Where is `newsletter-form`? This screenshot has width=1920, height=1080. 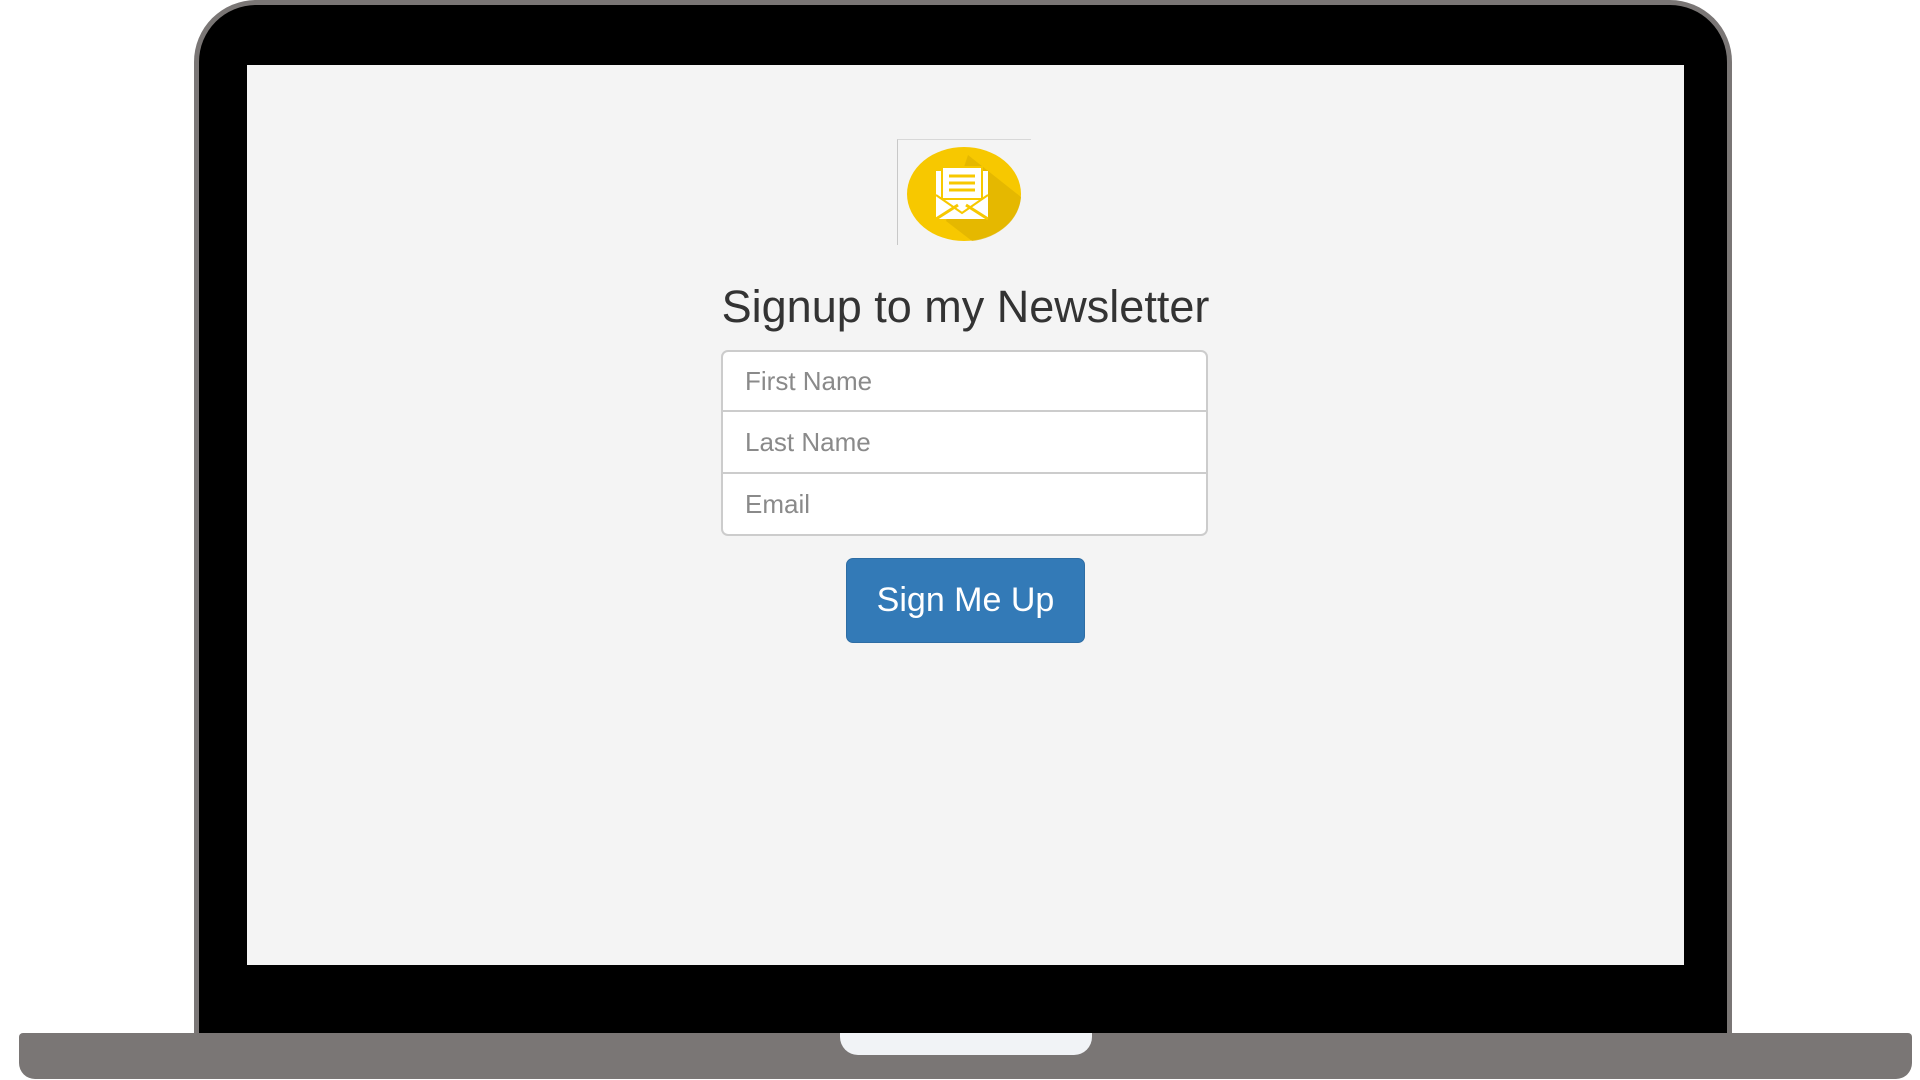 newsletter-form is located at coordinates (964, 443).